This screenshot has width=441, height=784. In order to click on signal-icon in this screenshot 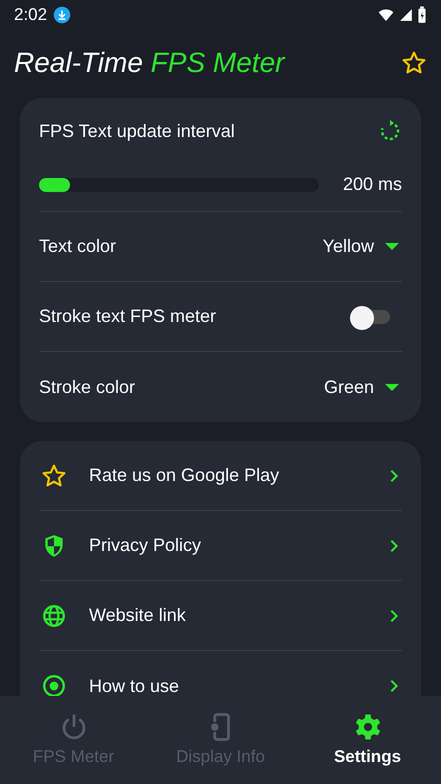, I will do `click(406, 15)`.